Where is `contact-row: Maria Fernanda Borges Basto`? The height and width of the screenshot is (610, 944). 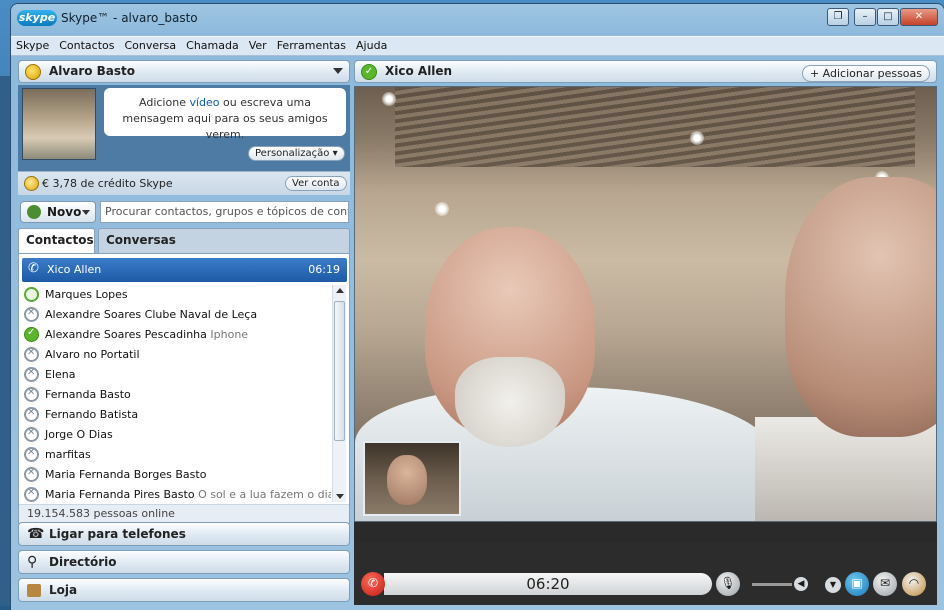 contact-row: Maria Fernanda Borges Basto is located at coordinates (176, 475).